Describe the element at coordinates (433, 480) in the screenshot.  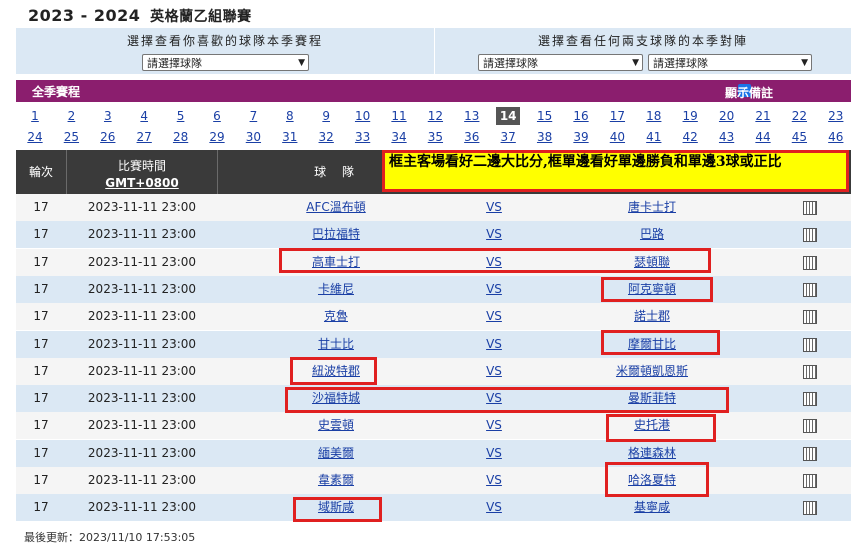
I see `table-row: 17 2023-11-11 23:00 韋素爾 VS 哈洛夏特` at that location.